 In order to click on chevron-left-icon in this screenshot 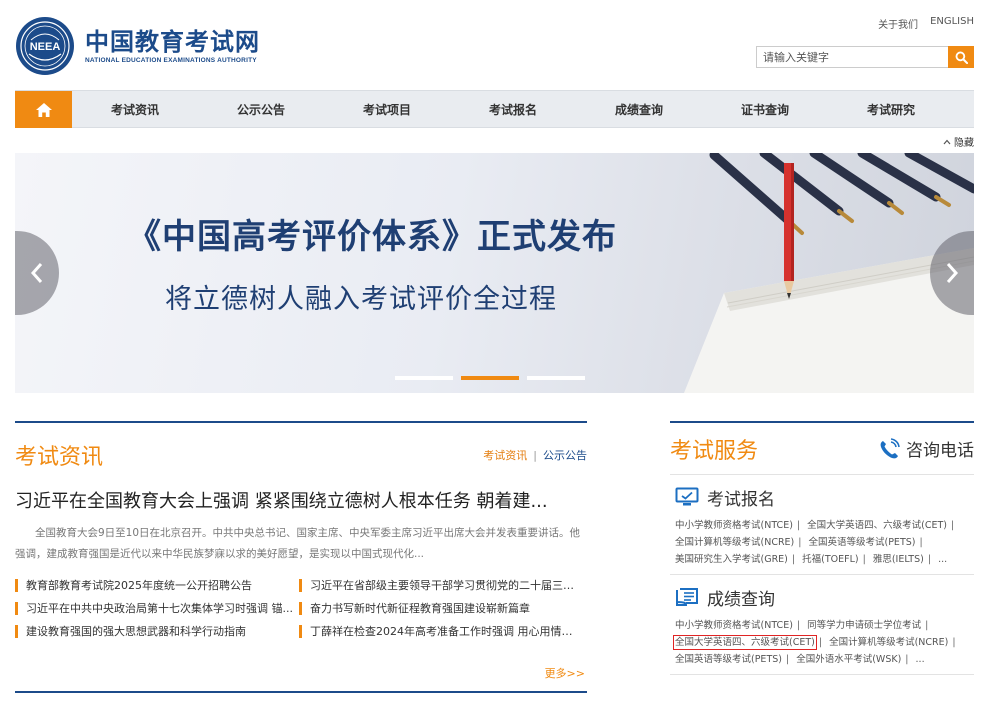, I will do `click(36, 273)`.